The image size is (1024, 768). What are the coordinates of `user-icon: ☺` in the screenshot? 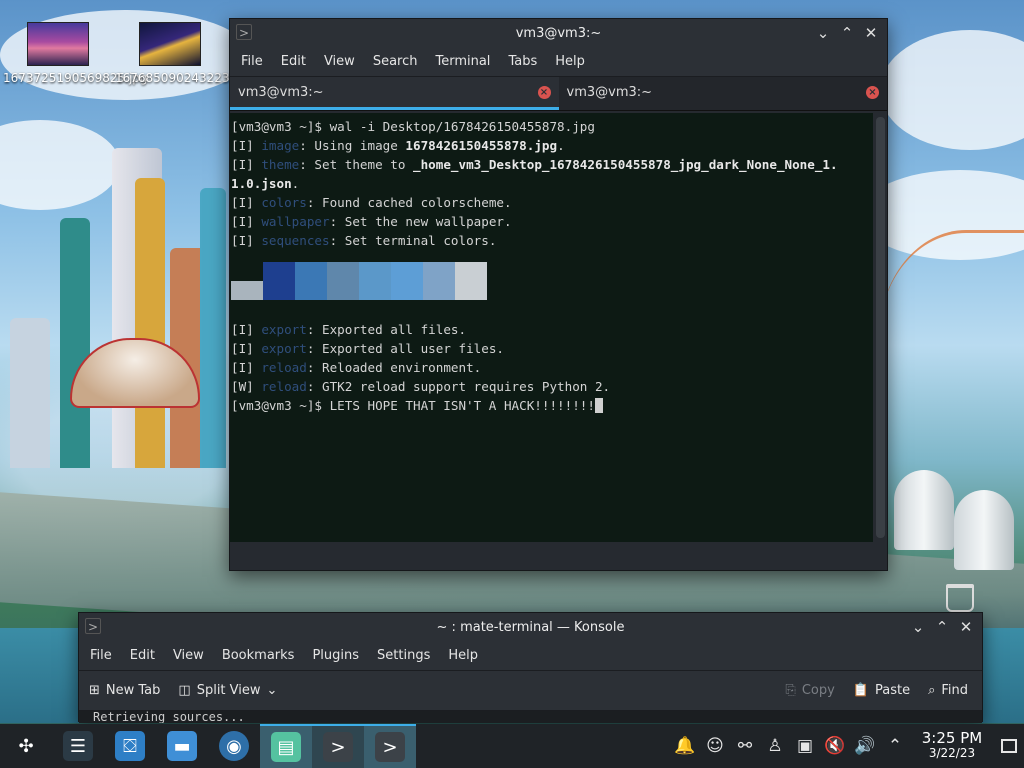 It's located at (715, 746).